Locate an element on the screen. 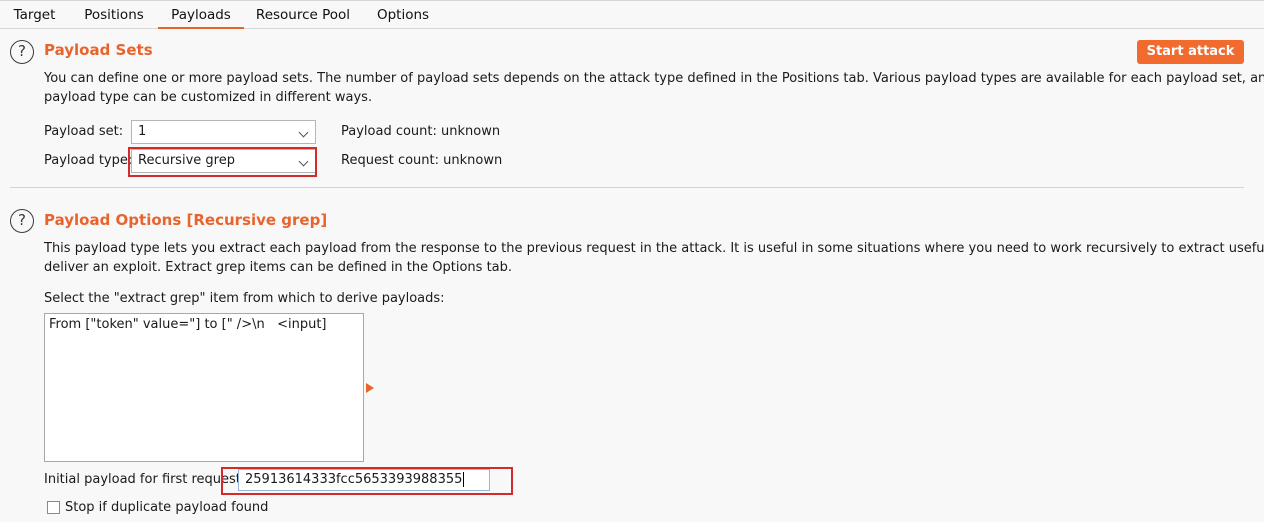  section-divider is located at coordinates (627, 187).